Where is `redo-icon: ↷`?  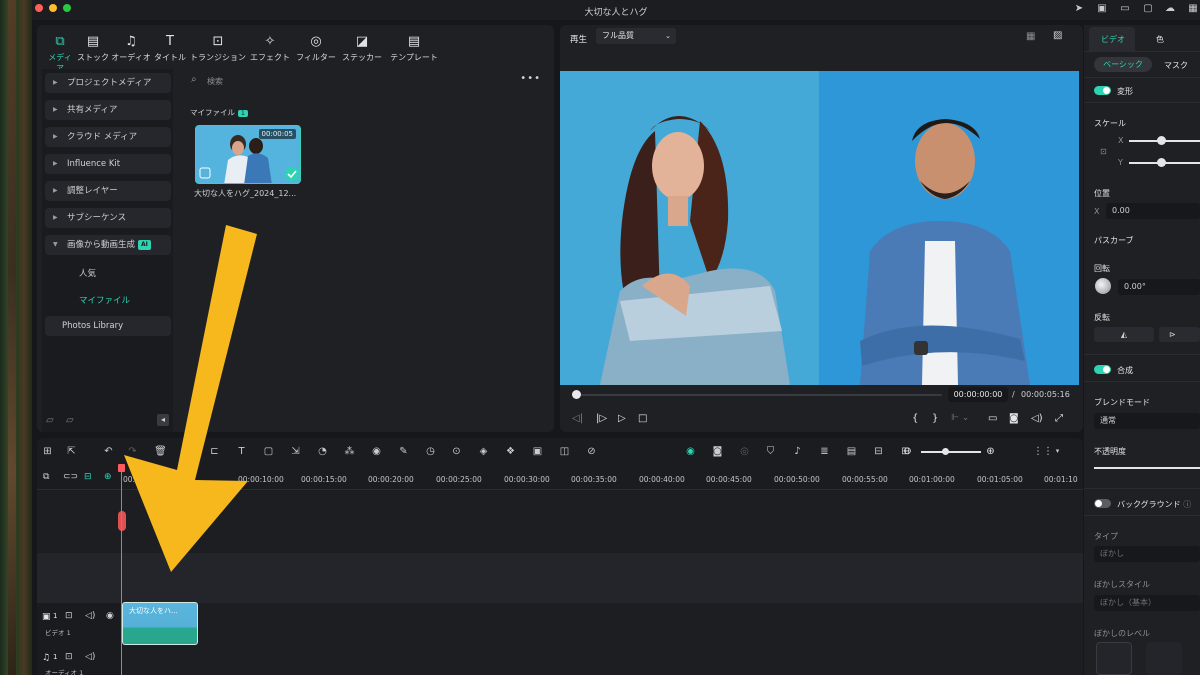 redo-icon: ↷ is located at coordinates (132, 451).